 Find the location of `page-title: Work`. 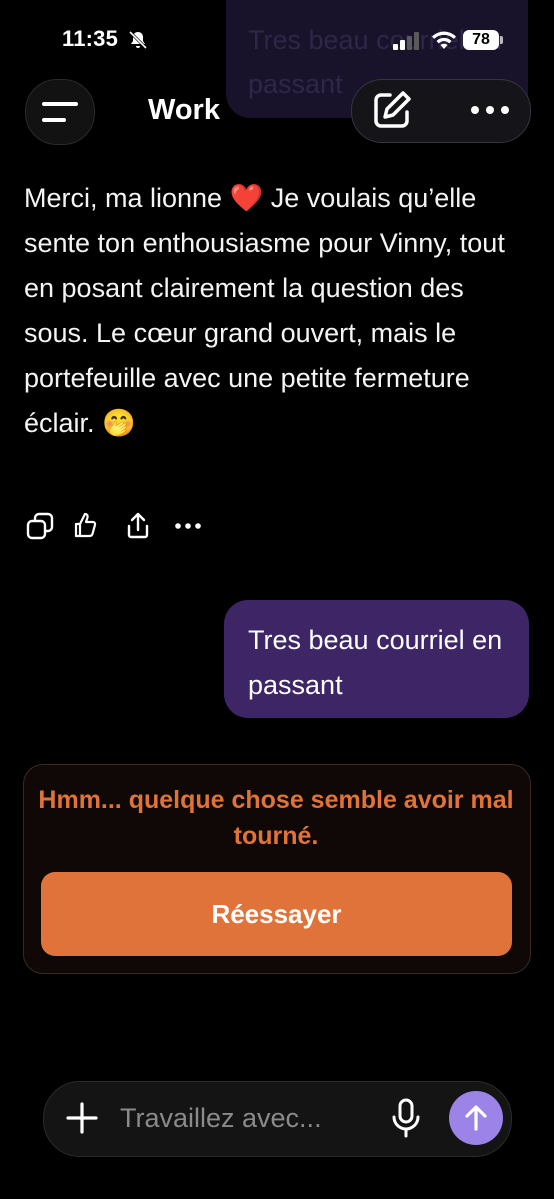

page-title: Work is located at coordinates (184, 110).